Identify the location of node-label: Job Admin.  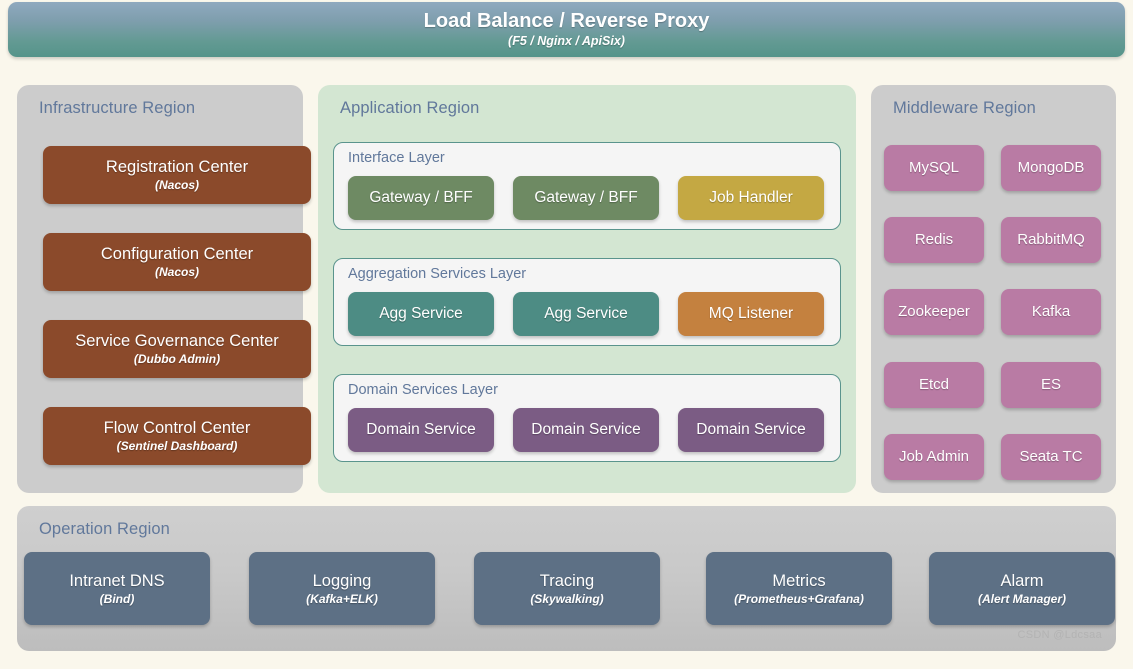
(934, 456).